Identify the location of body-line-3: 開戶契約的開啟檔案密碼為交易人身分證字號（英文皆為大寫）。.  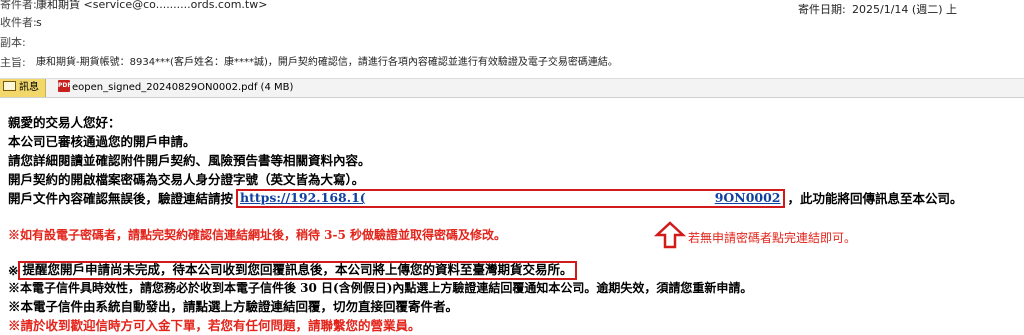
(186, 179).